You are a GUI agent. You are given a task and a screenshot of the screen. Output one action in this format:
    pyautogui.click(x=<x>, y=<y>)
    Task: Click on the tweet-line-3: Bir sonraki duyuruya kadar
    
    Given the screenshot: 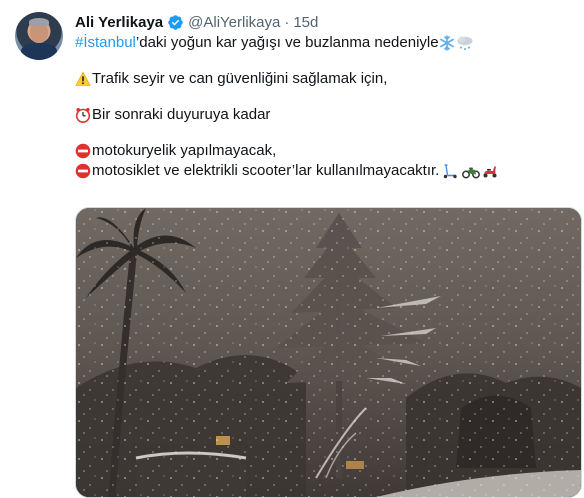 What is the action you would take?
    pyautogui.click(x=325, y=115)
    